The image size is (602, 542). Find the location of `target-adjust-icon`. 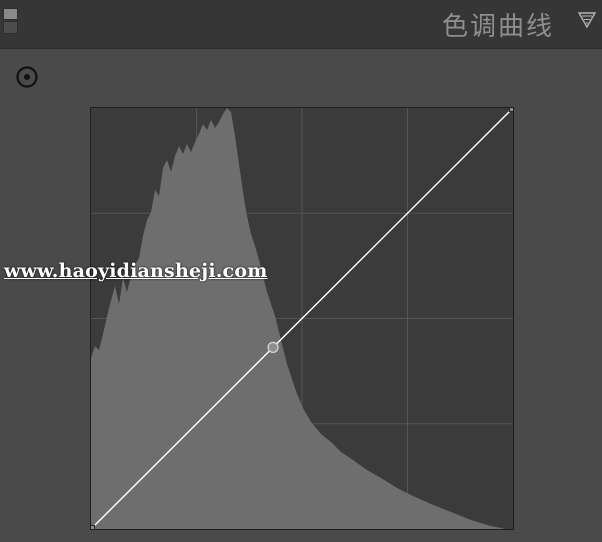

target-adjust-icon is located at coordinates (27, 77).